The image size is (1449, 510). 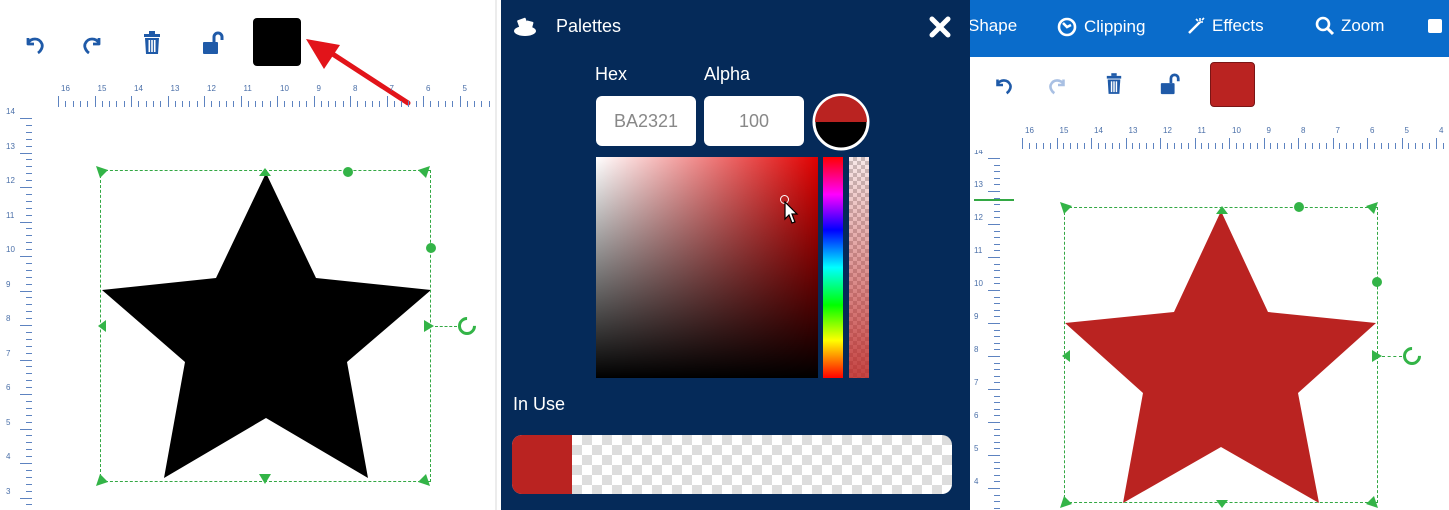 I want to click on in-use-swatch, so click(x=542, y=464).